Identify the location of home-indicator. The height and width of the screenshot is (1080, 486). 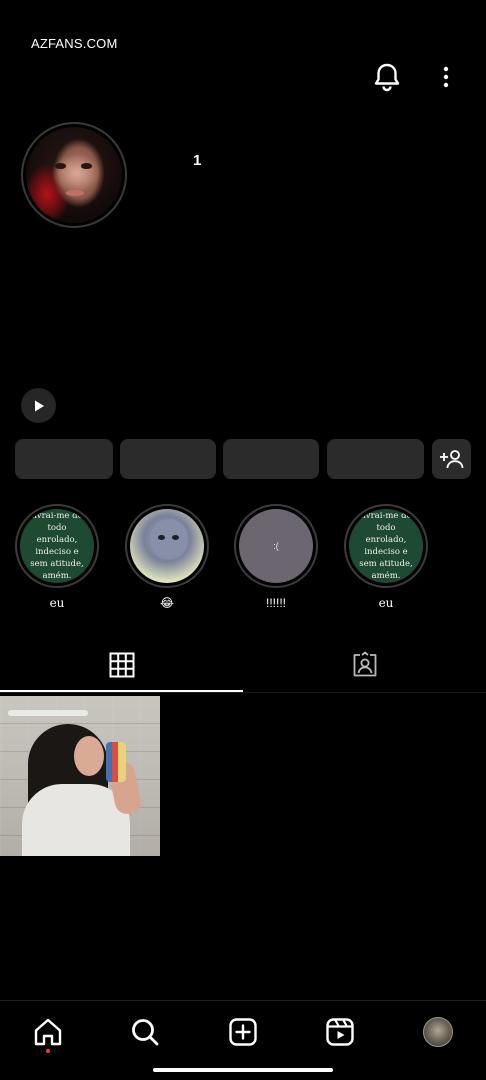
(243, 1070).